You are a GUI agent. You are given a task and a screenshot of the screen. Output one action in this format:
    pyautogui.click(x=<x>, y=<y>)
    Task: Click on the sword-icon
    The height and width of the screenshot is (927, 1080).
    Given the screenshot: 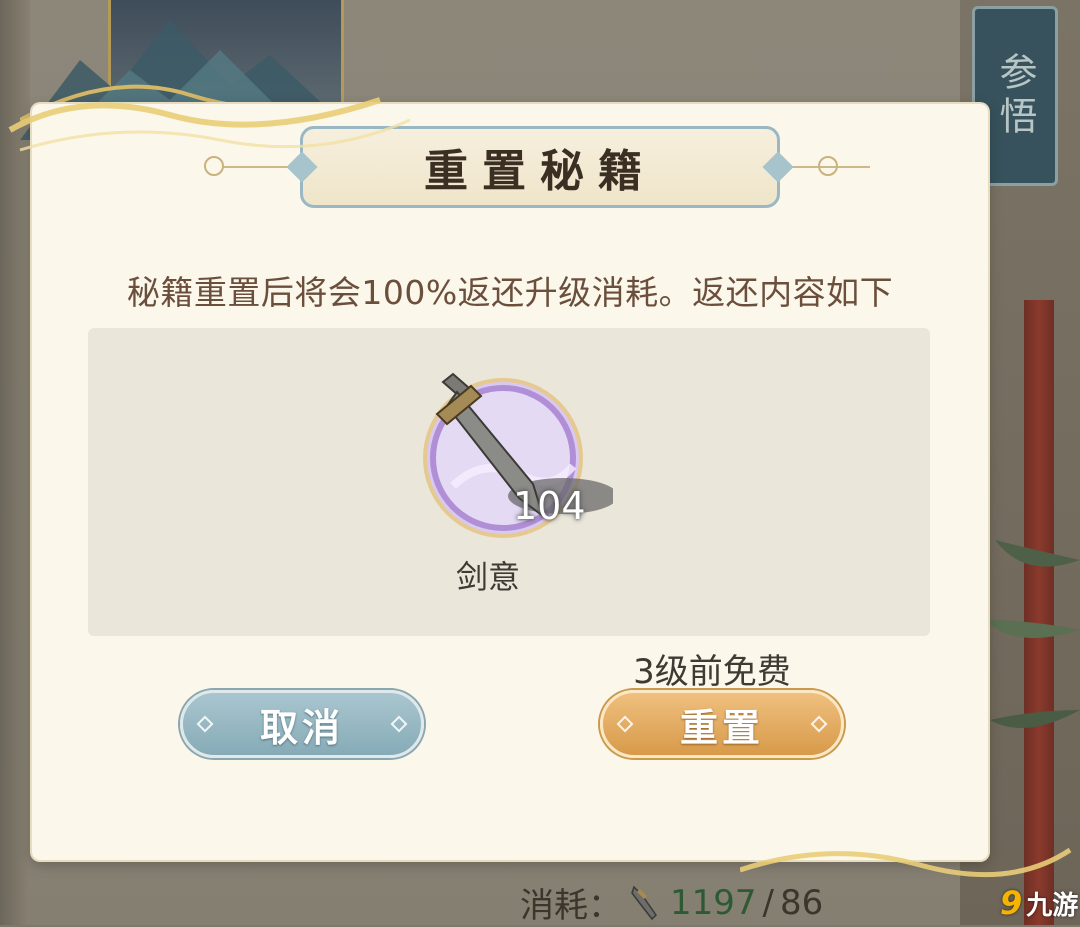 What is the action you would take?
    pyautogui.click(x=644, y=902)
    